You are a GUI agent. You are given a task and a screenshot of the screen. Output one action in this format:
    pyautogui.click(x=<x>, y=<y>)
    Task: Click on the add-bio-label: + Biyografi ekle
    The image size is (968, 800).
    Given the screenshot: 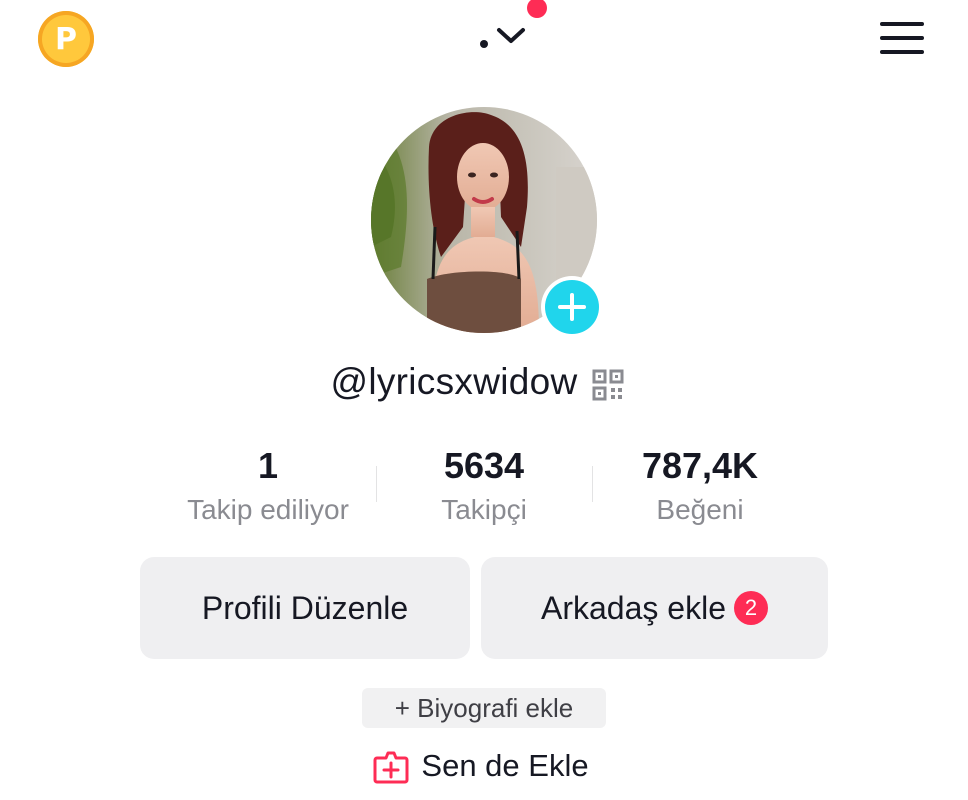 What is the action you would take?
    pyautogui.click(x=484, y=707)
    